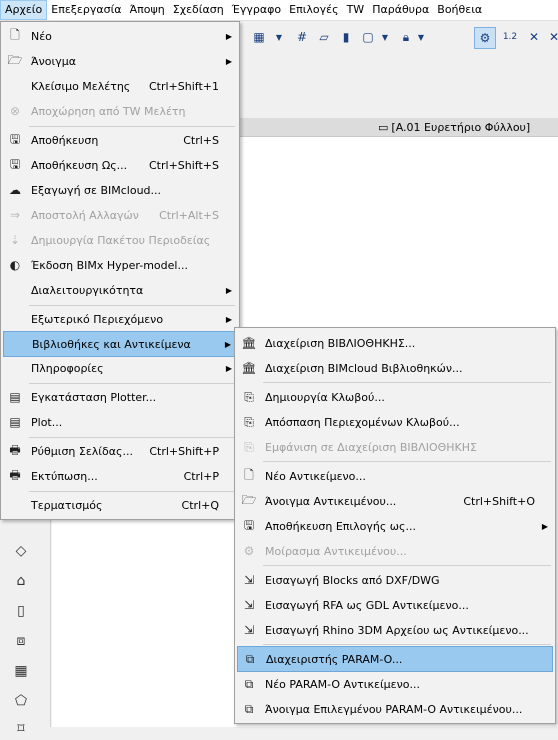 Image resolution: width=558 pixels, height=740 pixels. I want to click on close-icon: ✕, so click(551, 37).